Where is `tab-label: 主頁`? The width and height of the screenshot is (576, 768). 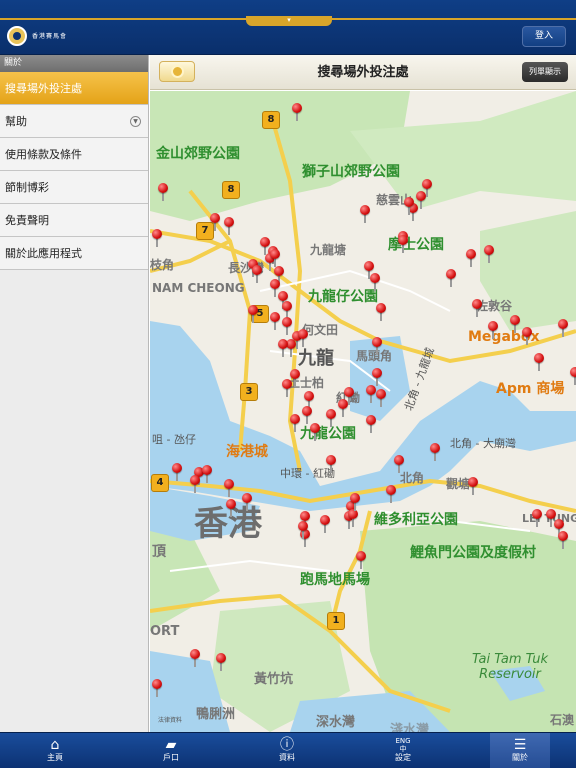
tab-label: 主頁 is located at coordinates (55, 757).